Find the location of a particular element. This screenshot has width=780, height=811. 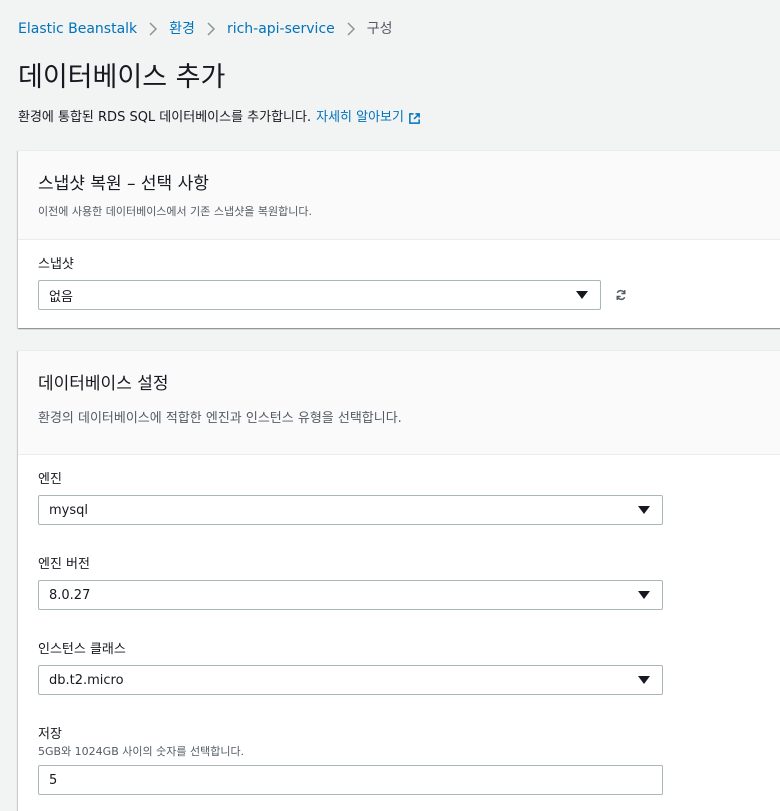

breadcrumb: Elastic Beanstalk 환경 rich-api-service 구성 is located at coordinates (205, 29).